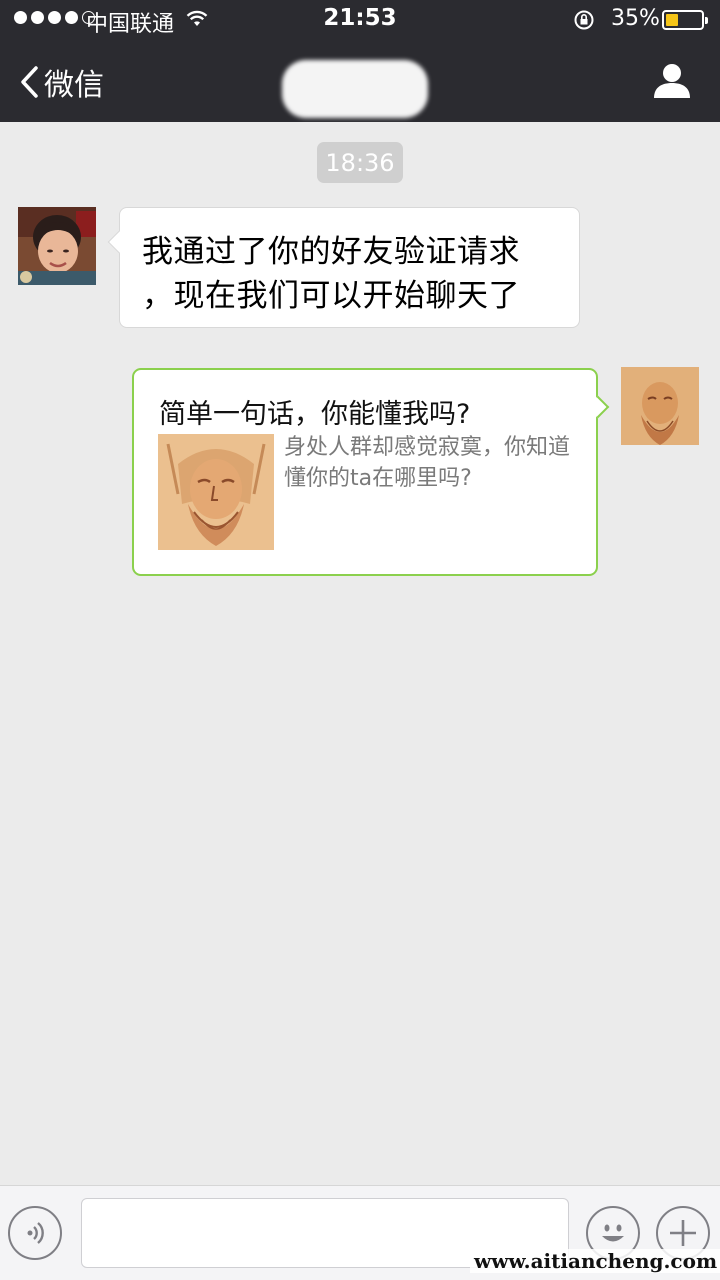 The width and height of the screenshot is (720, 1280). I want to click on link-card-thumbnail, so click(216, 492).